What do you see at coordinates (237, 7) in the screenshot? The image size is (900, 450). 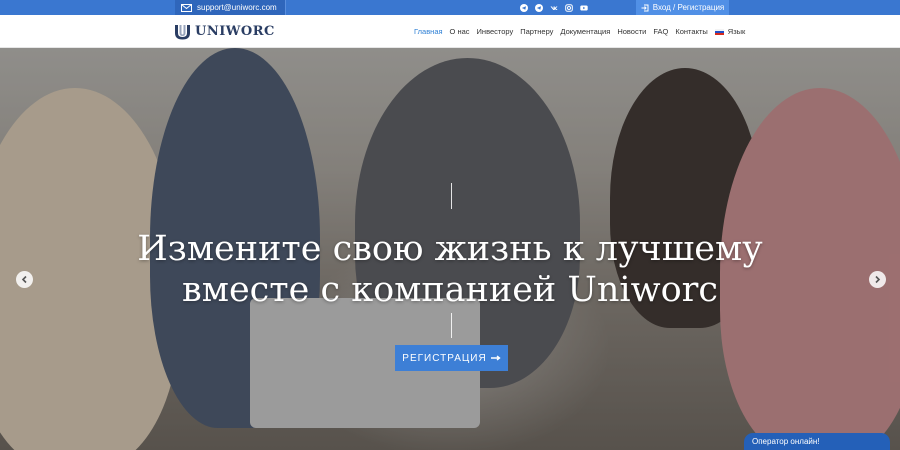 I see `support-email: support@uniworc.com` at bounding box center [237, 7].